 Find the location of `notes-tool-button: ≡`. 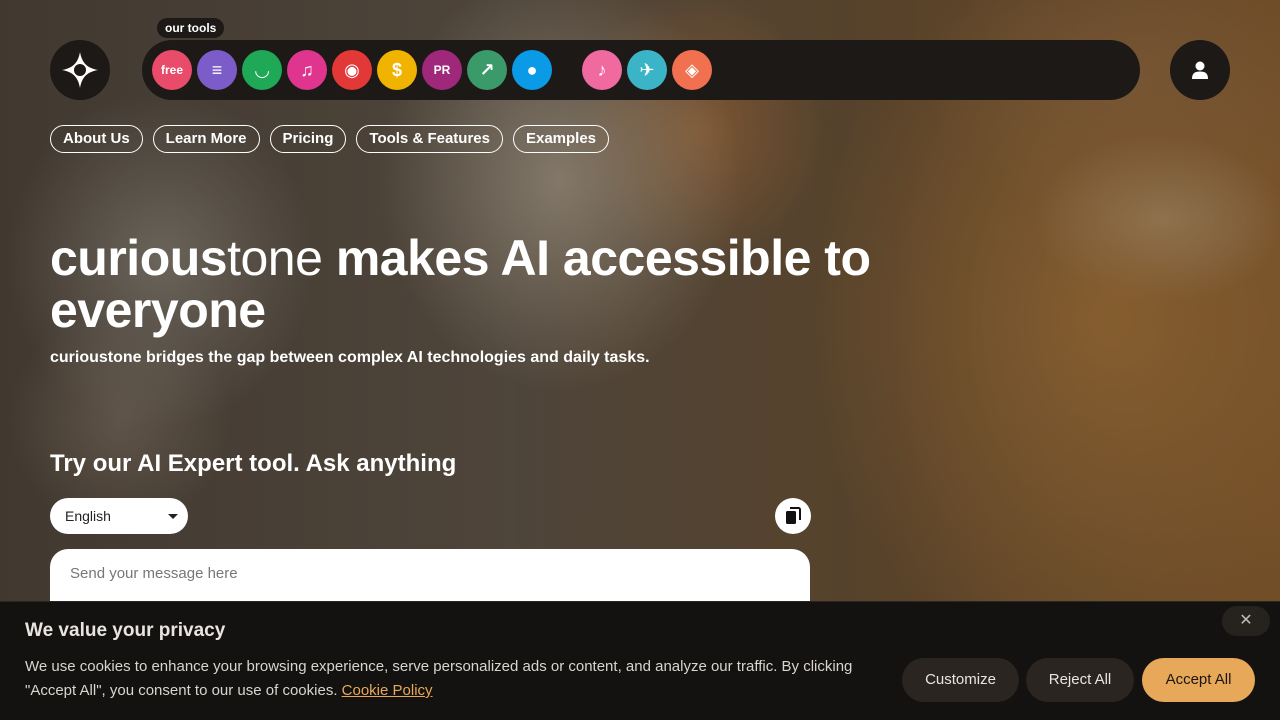

notes-tool-button: ≡ is located at coordinates (217, 70).